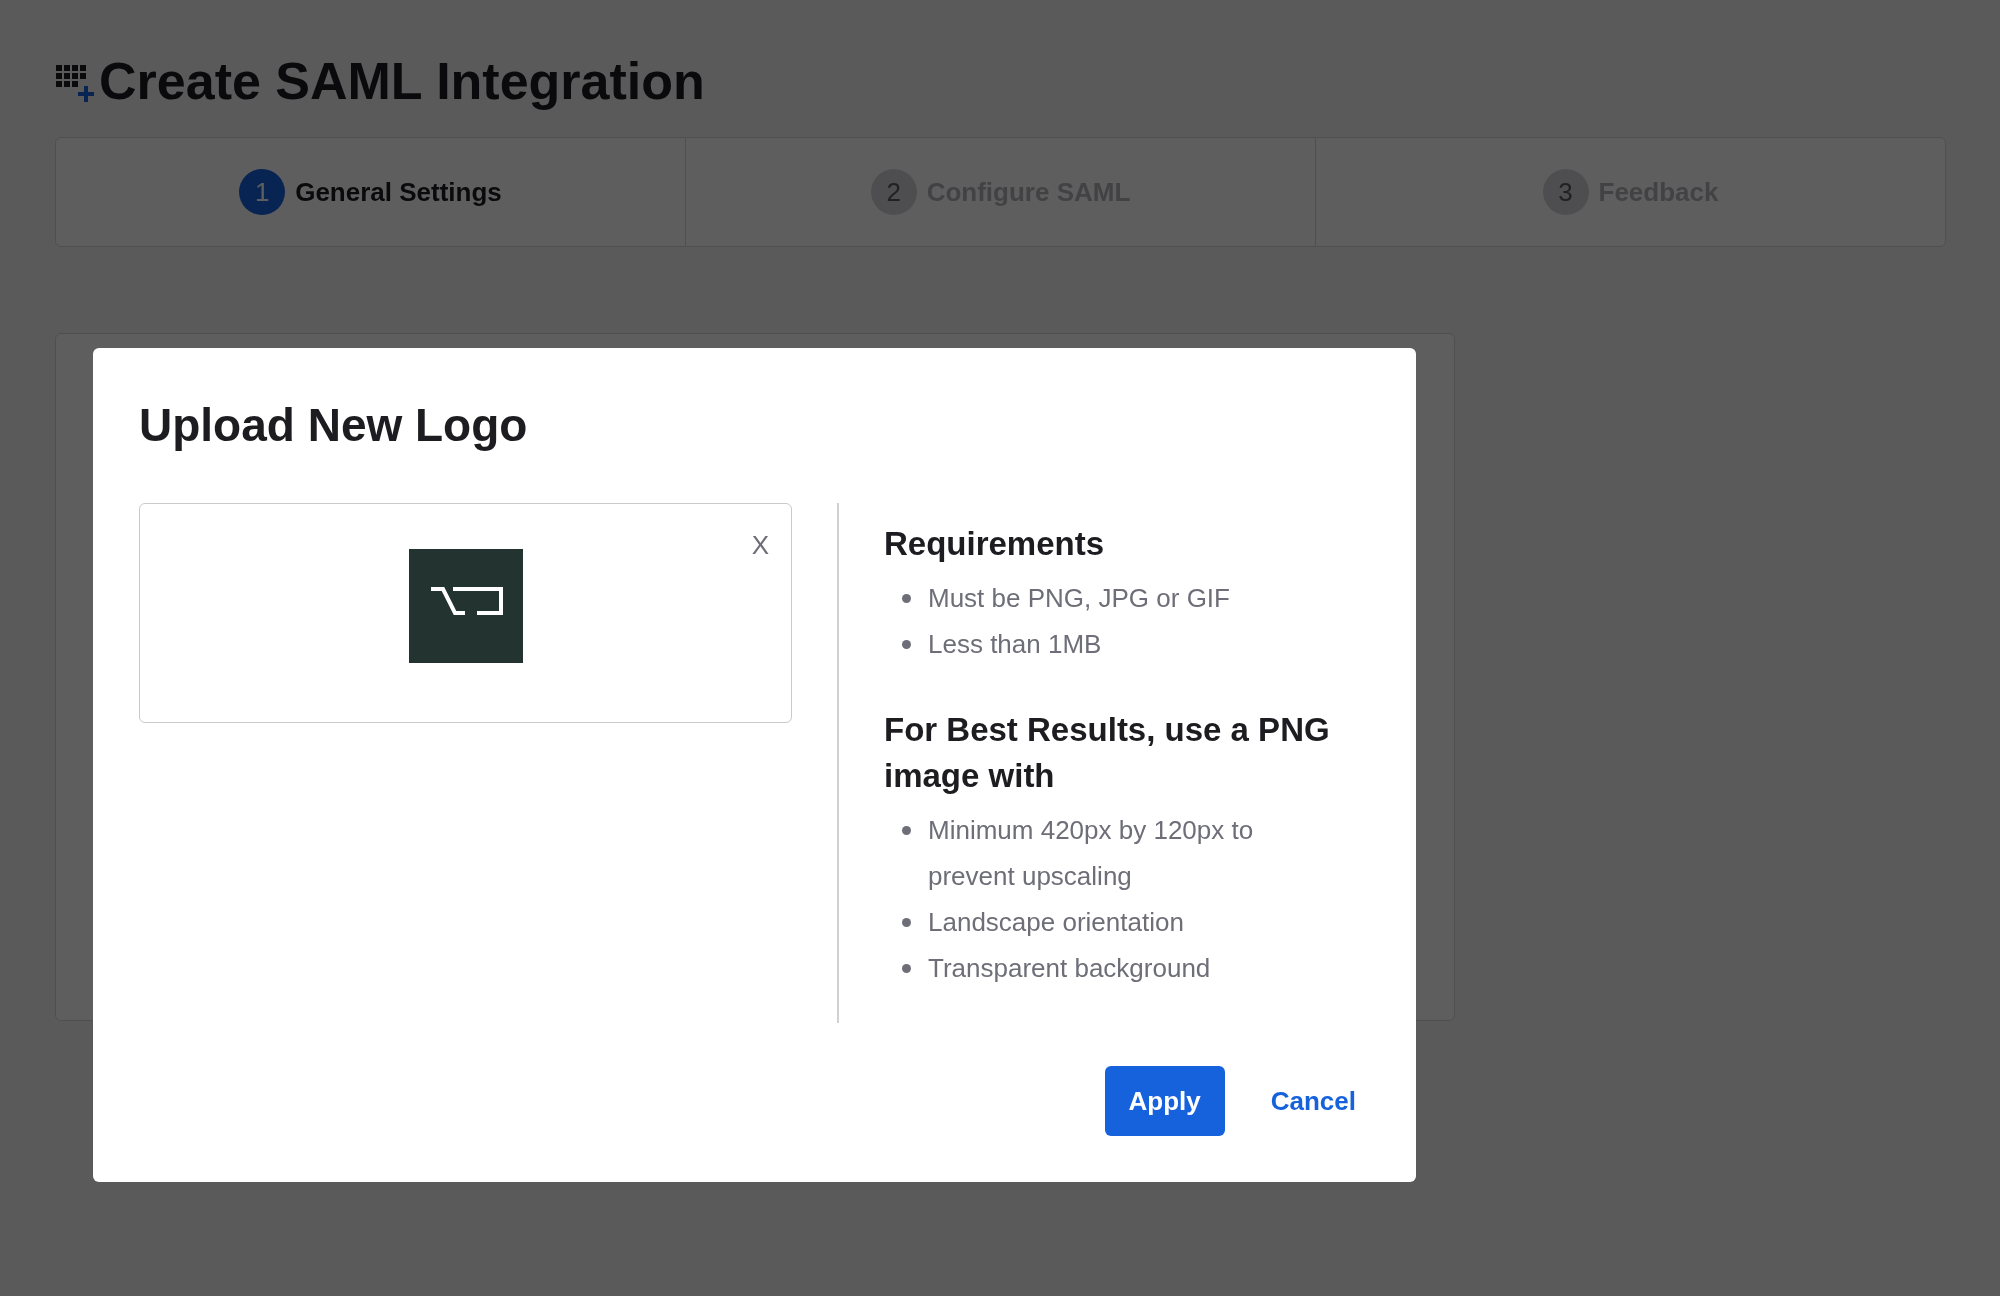  What do you see at coordinates (1313, 1101) in the screenshot?
I see `cancel-link: Cancel` at bounding box center [1313, 1101].